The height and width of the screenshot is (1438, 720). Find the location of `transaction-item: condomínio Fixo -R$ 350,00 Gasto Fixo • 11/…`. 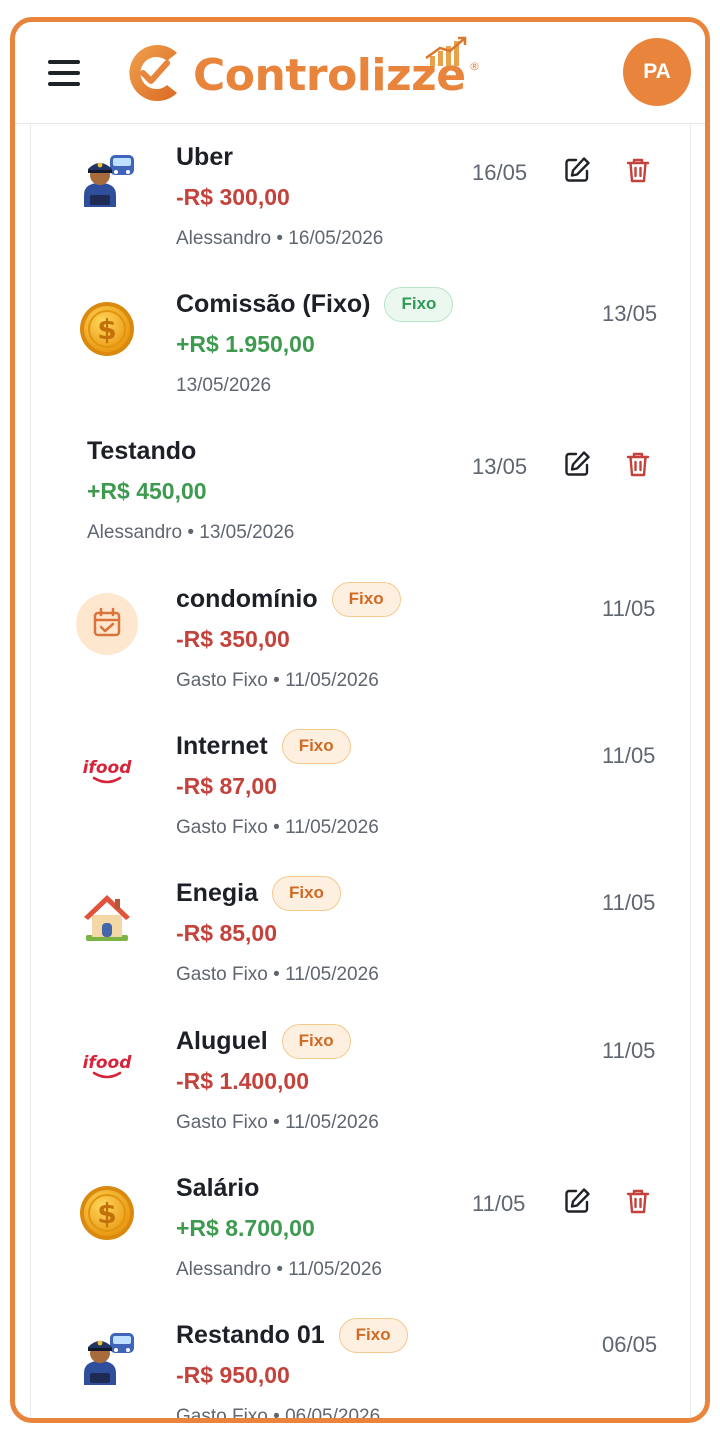

transaction-item: condomínio Fixo -R$ 350,00 Gasto Fixo • 11/… is located at coordinates (360, 651).